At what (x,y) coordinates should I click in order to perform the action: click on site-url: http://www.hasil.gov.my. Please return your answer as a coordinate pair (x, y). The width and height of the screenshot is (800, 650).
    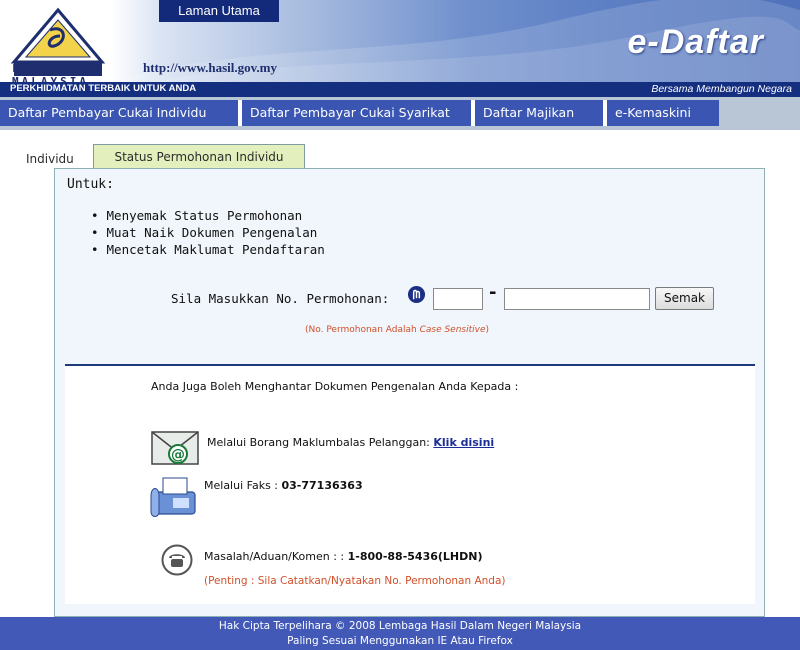
    Looking at the image, I should click on (210, 68).